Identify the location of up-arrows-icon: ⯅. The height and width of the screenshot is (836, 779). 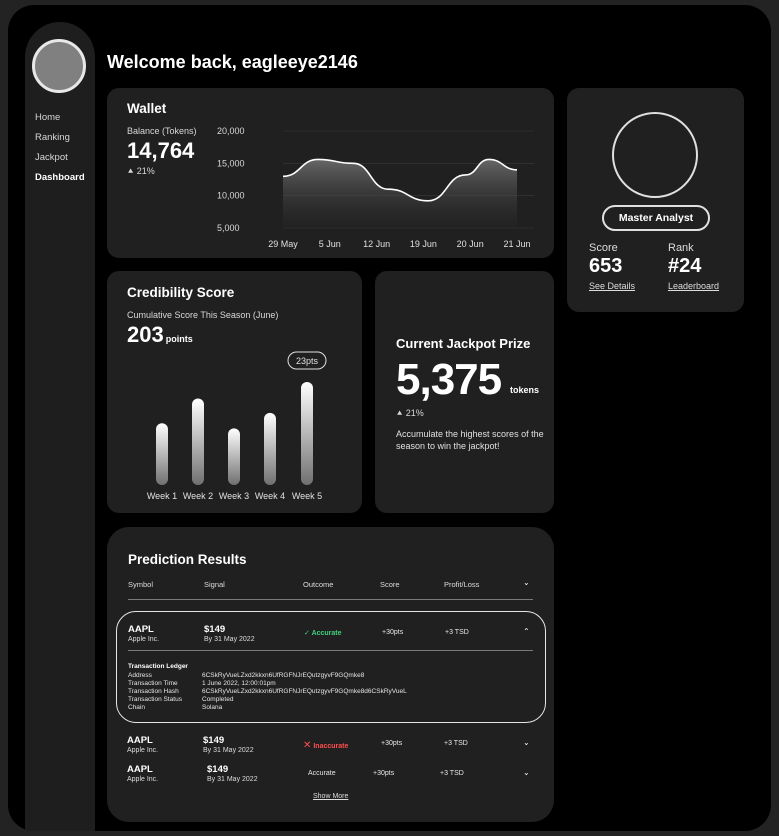
(400, 413).